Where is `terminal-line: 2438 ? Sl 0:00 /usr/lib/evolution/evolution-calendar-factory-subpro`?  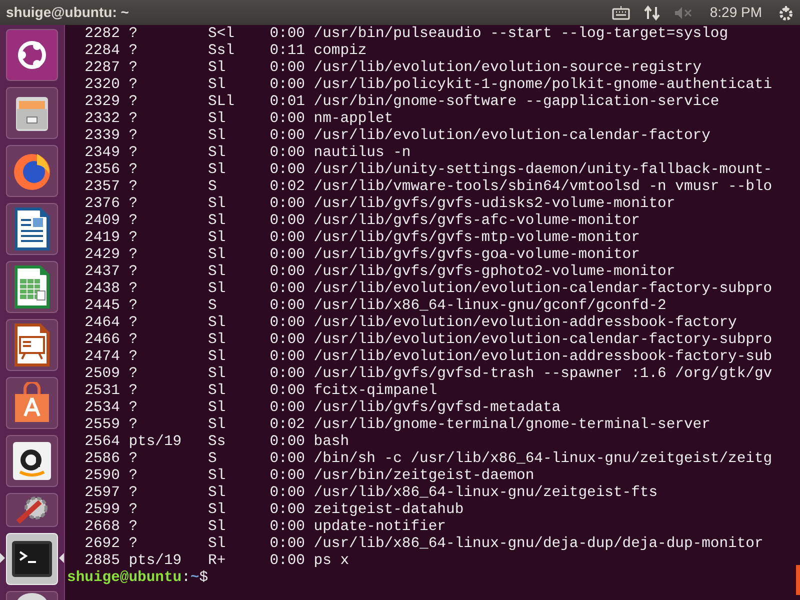
terminal-line: 2438 ? Sl 0:00 /usr/lib/evolution/evolution-calendar-factory-subpro is located at coordinates (428, 289).